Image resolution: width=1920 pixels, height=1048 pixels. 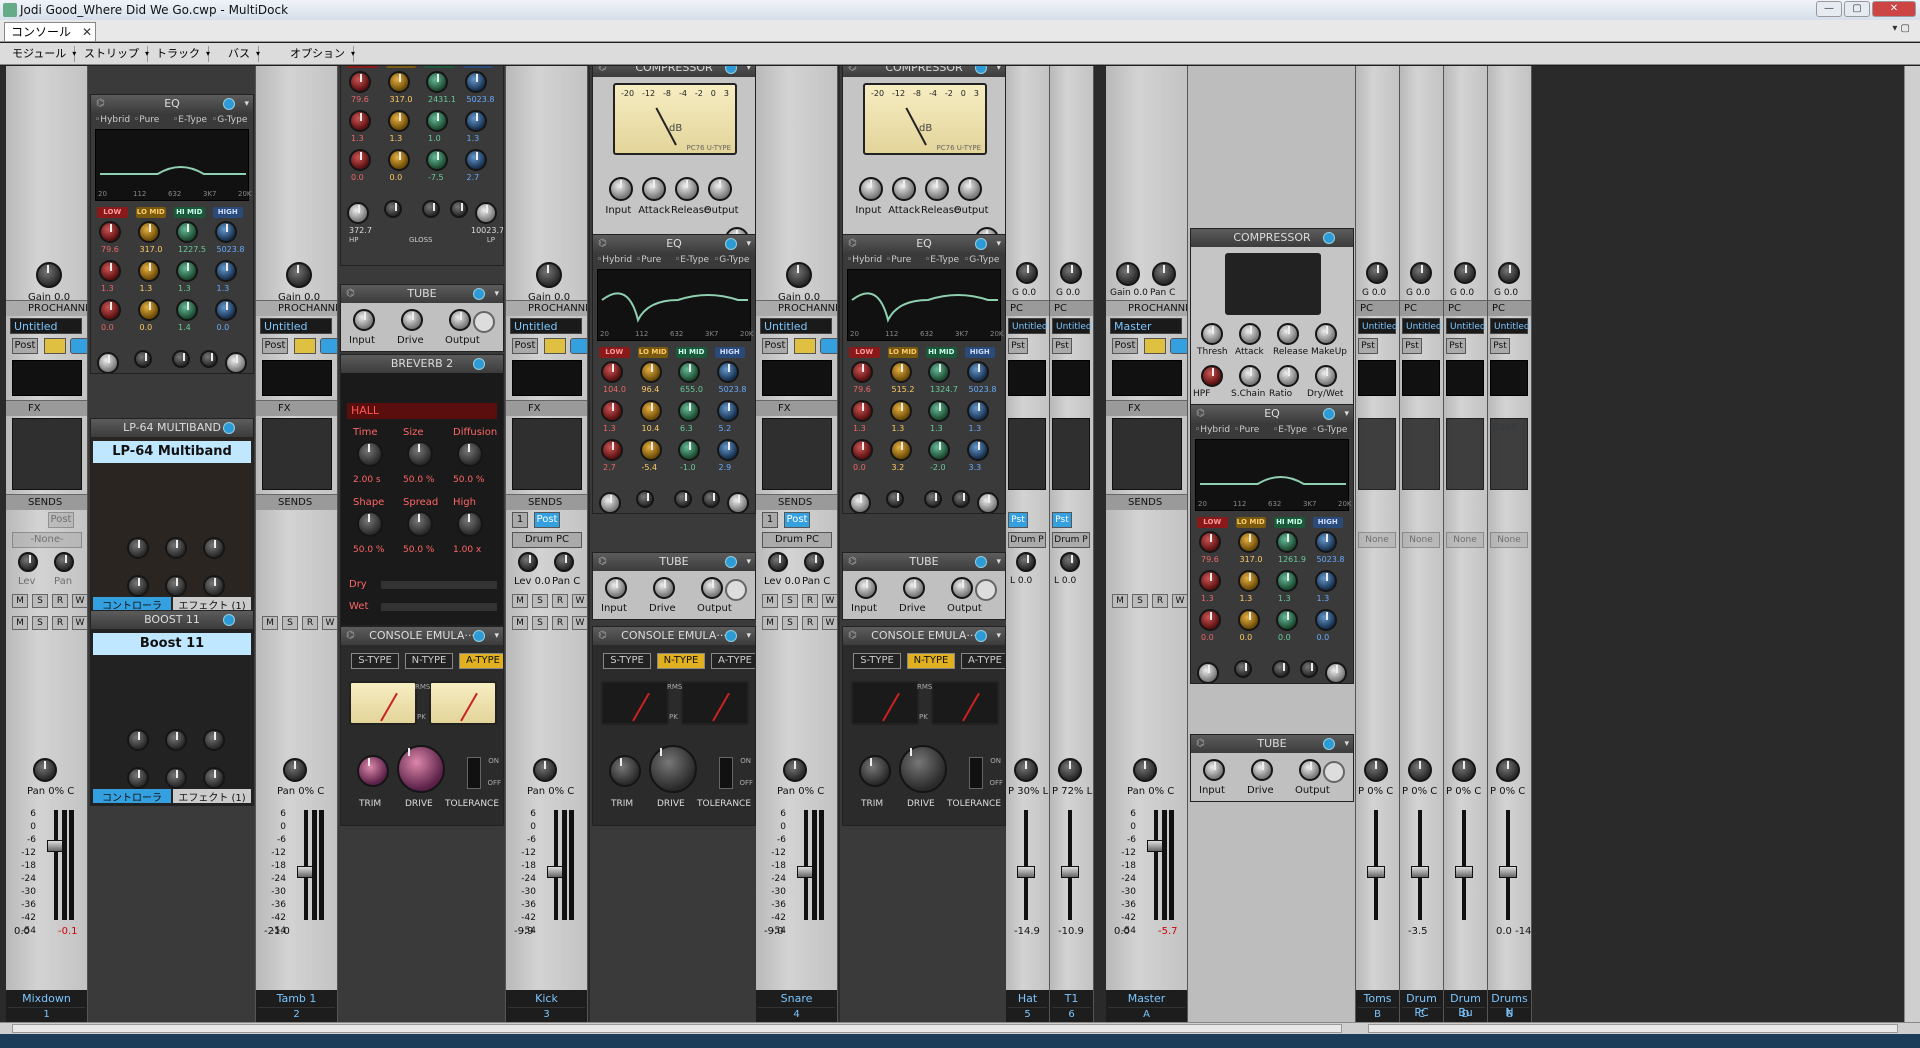 I want to click on eq-knob-low, so click(x=360, y=82).